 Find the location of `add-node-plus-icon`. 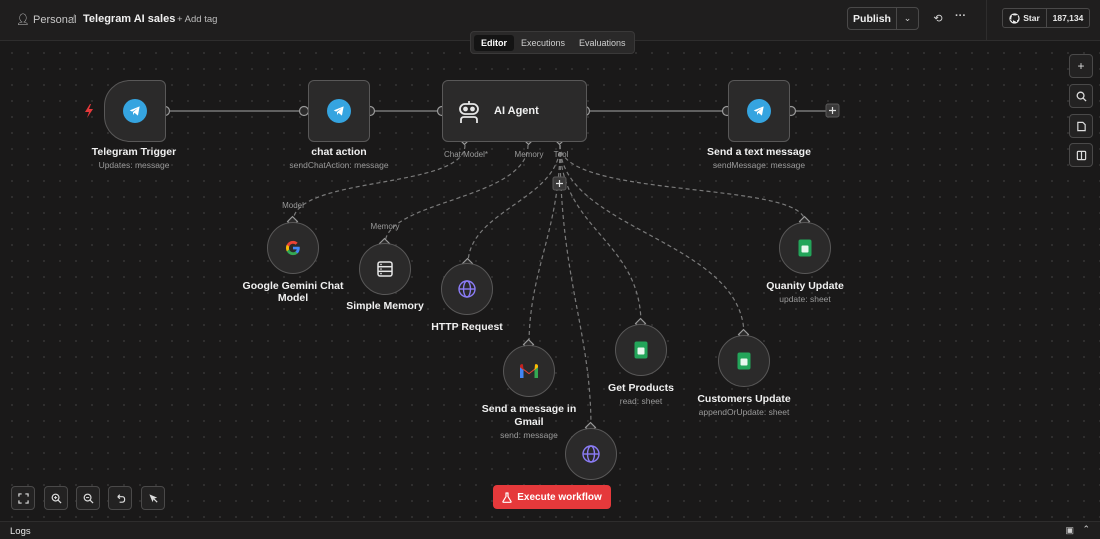

add-node-plus-icon is located at coordinates (832, 110).